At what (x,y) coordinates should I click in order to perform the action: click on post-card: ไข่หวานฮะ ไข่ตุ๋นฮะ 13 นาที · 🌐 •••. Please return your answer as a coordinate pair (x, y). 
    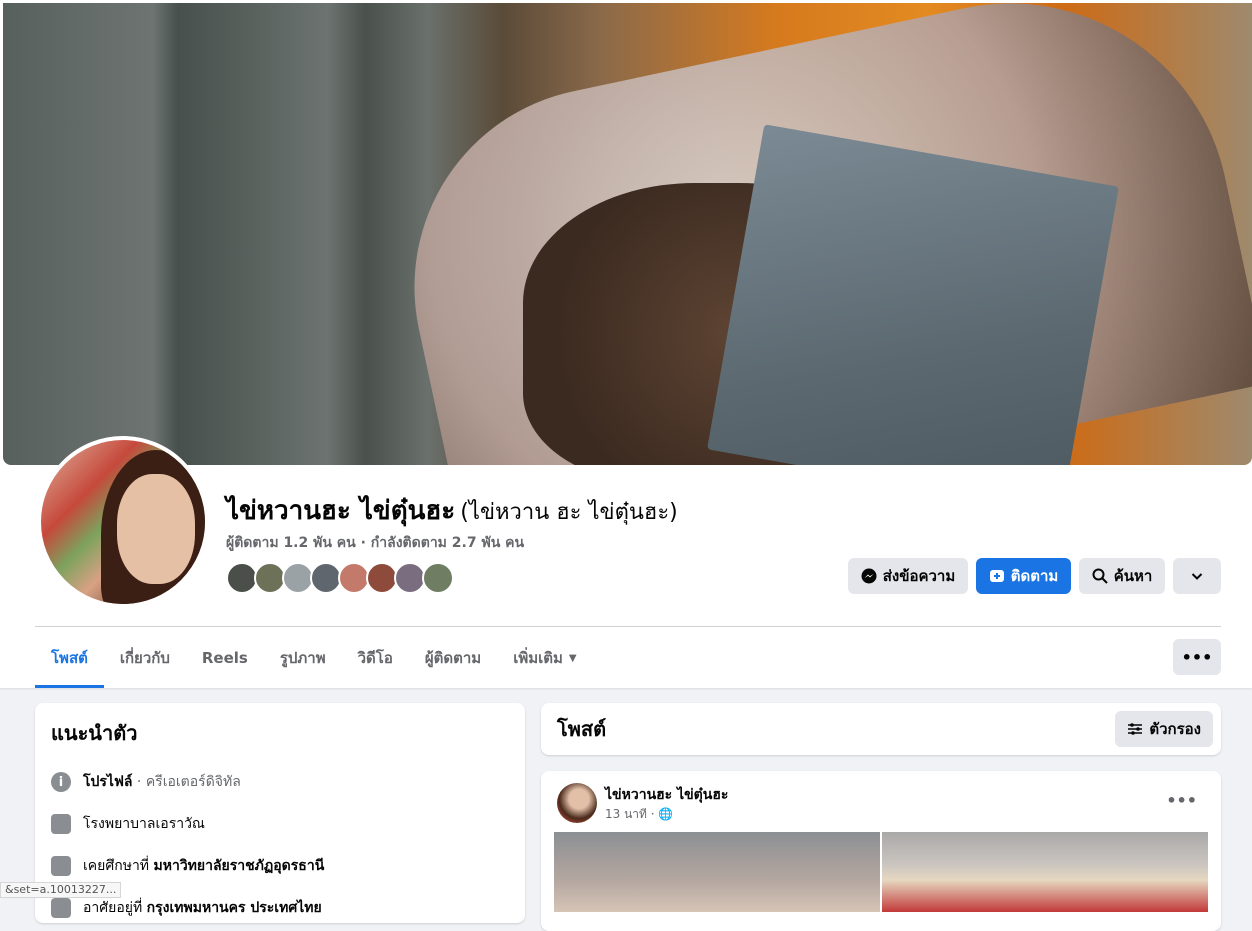
    Looking at the image, I should click on (881, 851).